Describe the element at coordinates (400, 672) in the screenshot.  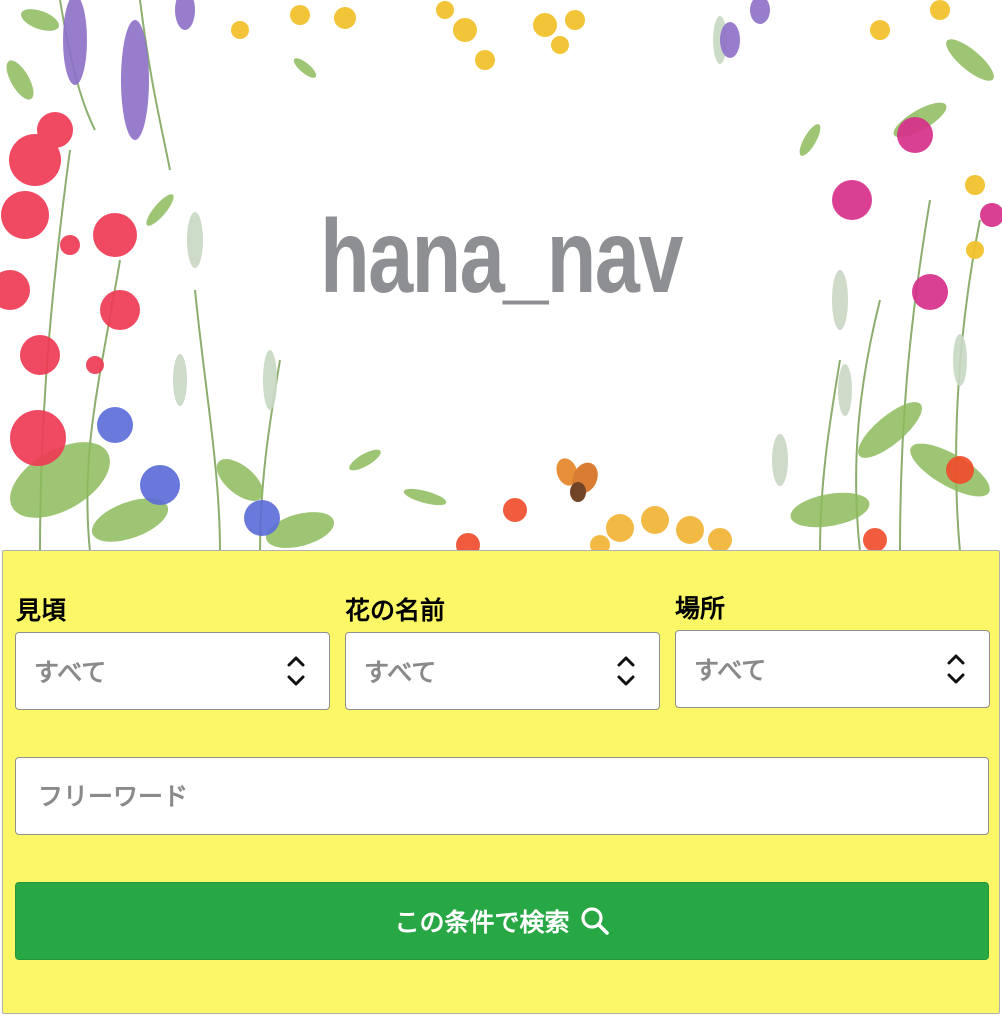
I see `flower-name-select-value: すべて` at that location.